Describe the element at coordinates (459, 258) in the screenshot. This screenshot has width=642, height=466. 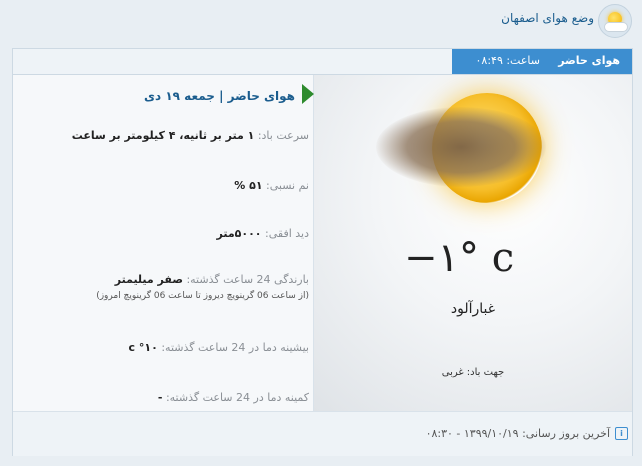
I see `current-temperature: −۱° c` at that location.